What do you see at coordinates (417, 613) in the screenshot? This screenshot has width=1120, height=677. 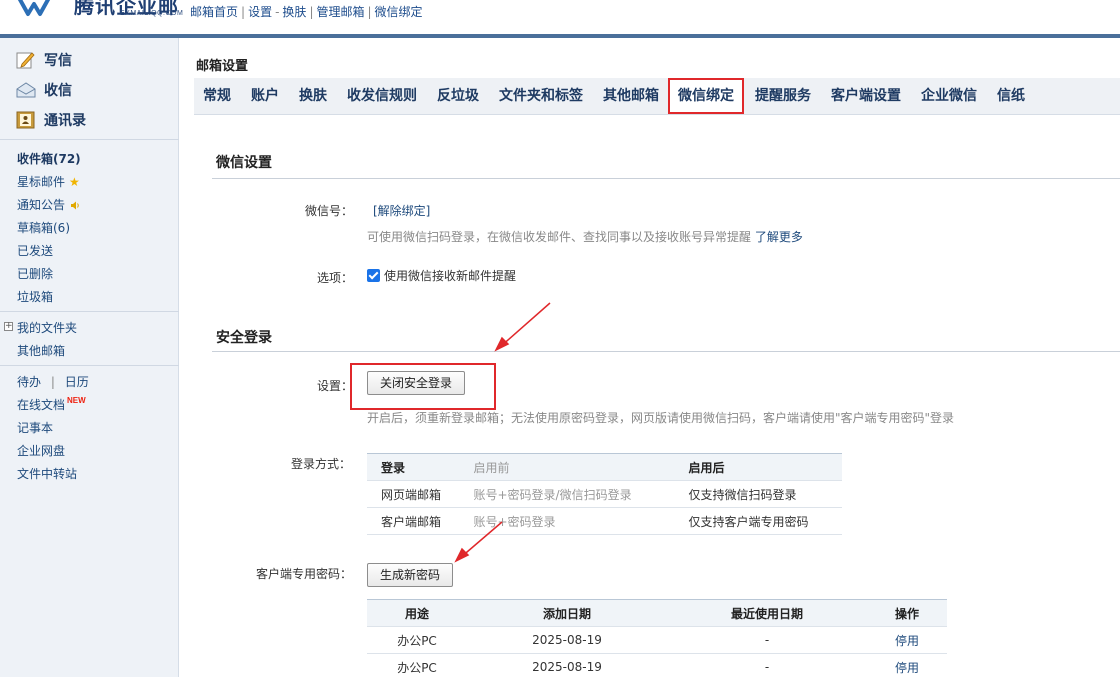 I see `column-header: 用途` at bounding box center [417, 613].